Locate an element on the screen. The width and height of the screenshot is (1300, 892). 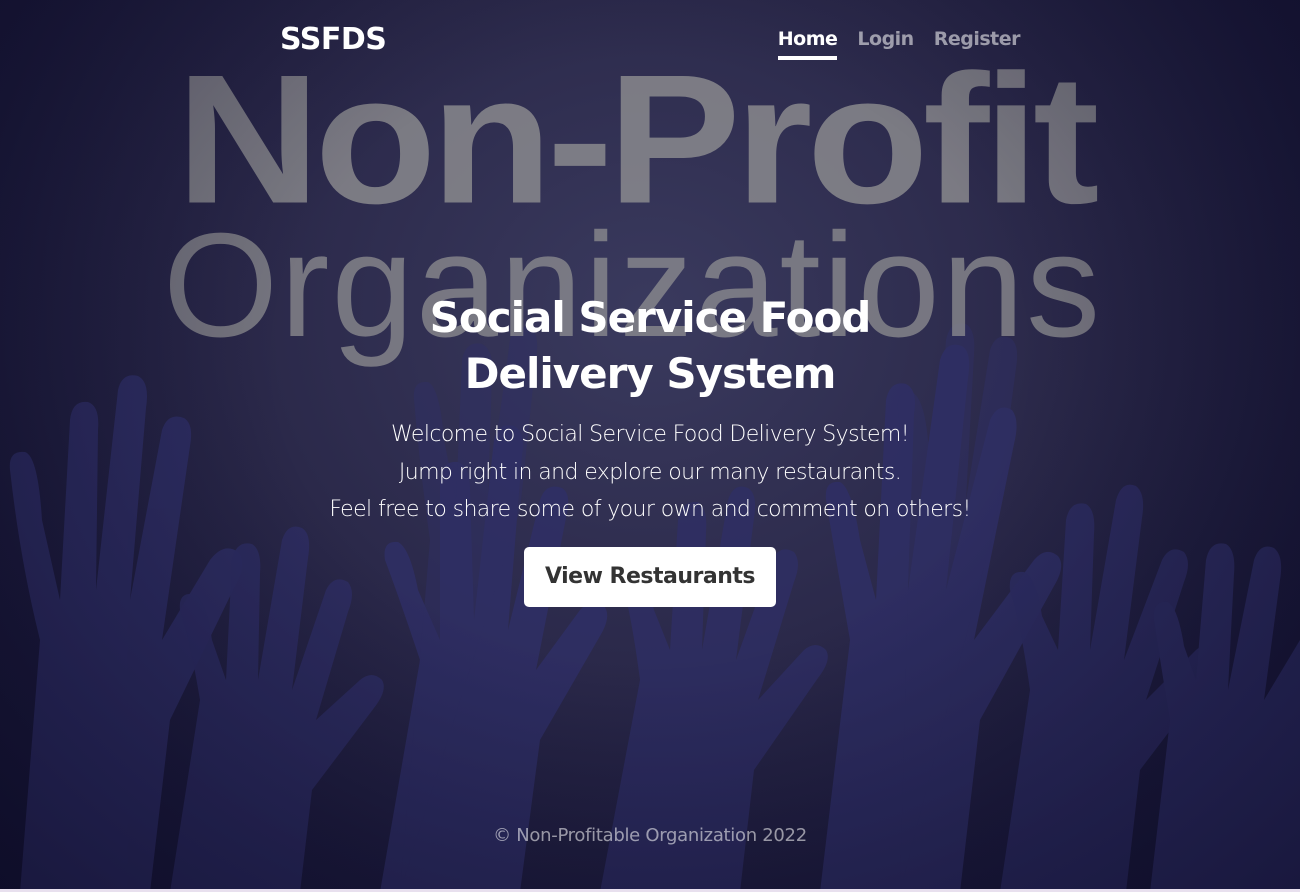
brand-logo: SSFDS is located at coordinates (333, 39).